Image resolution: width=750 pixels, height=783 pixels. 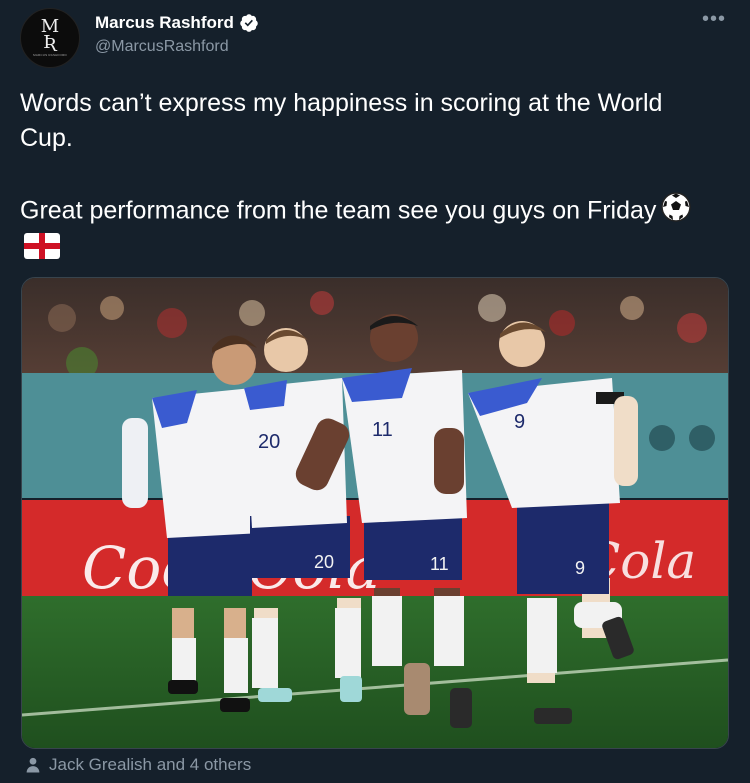 I want to click on shorts-number-20: 20, so click(x=324, y=562).